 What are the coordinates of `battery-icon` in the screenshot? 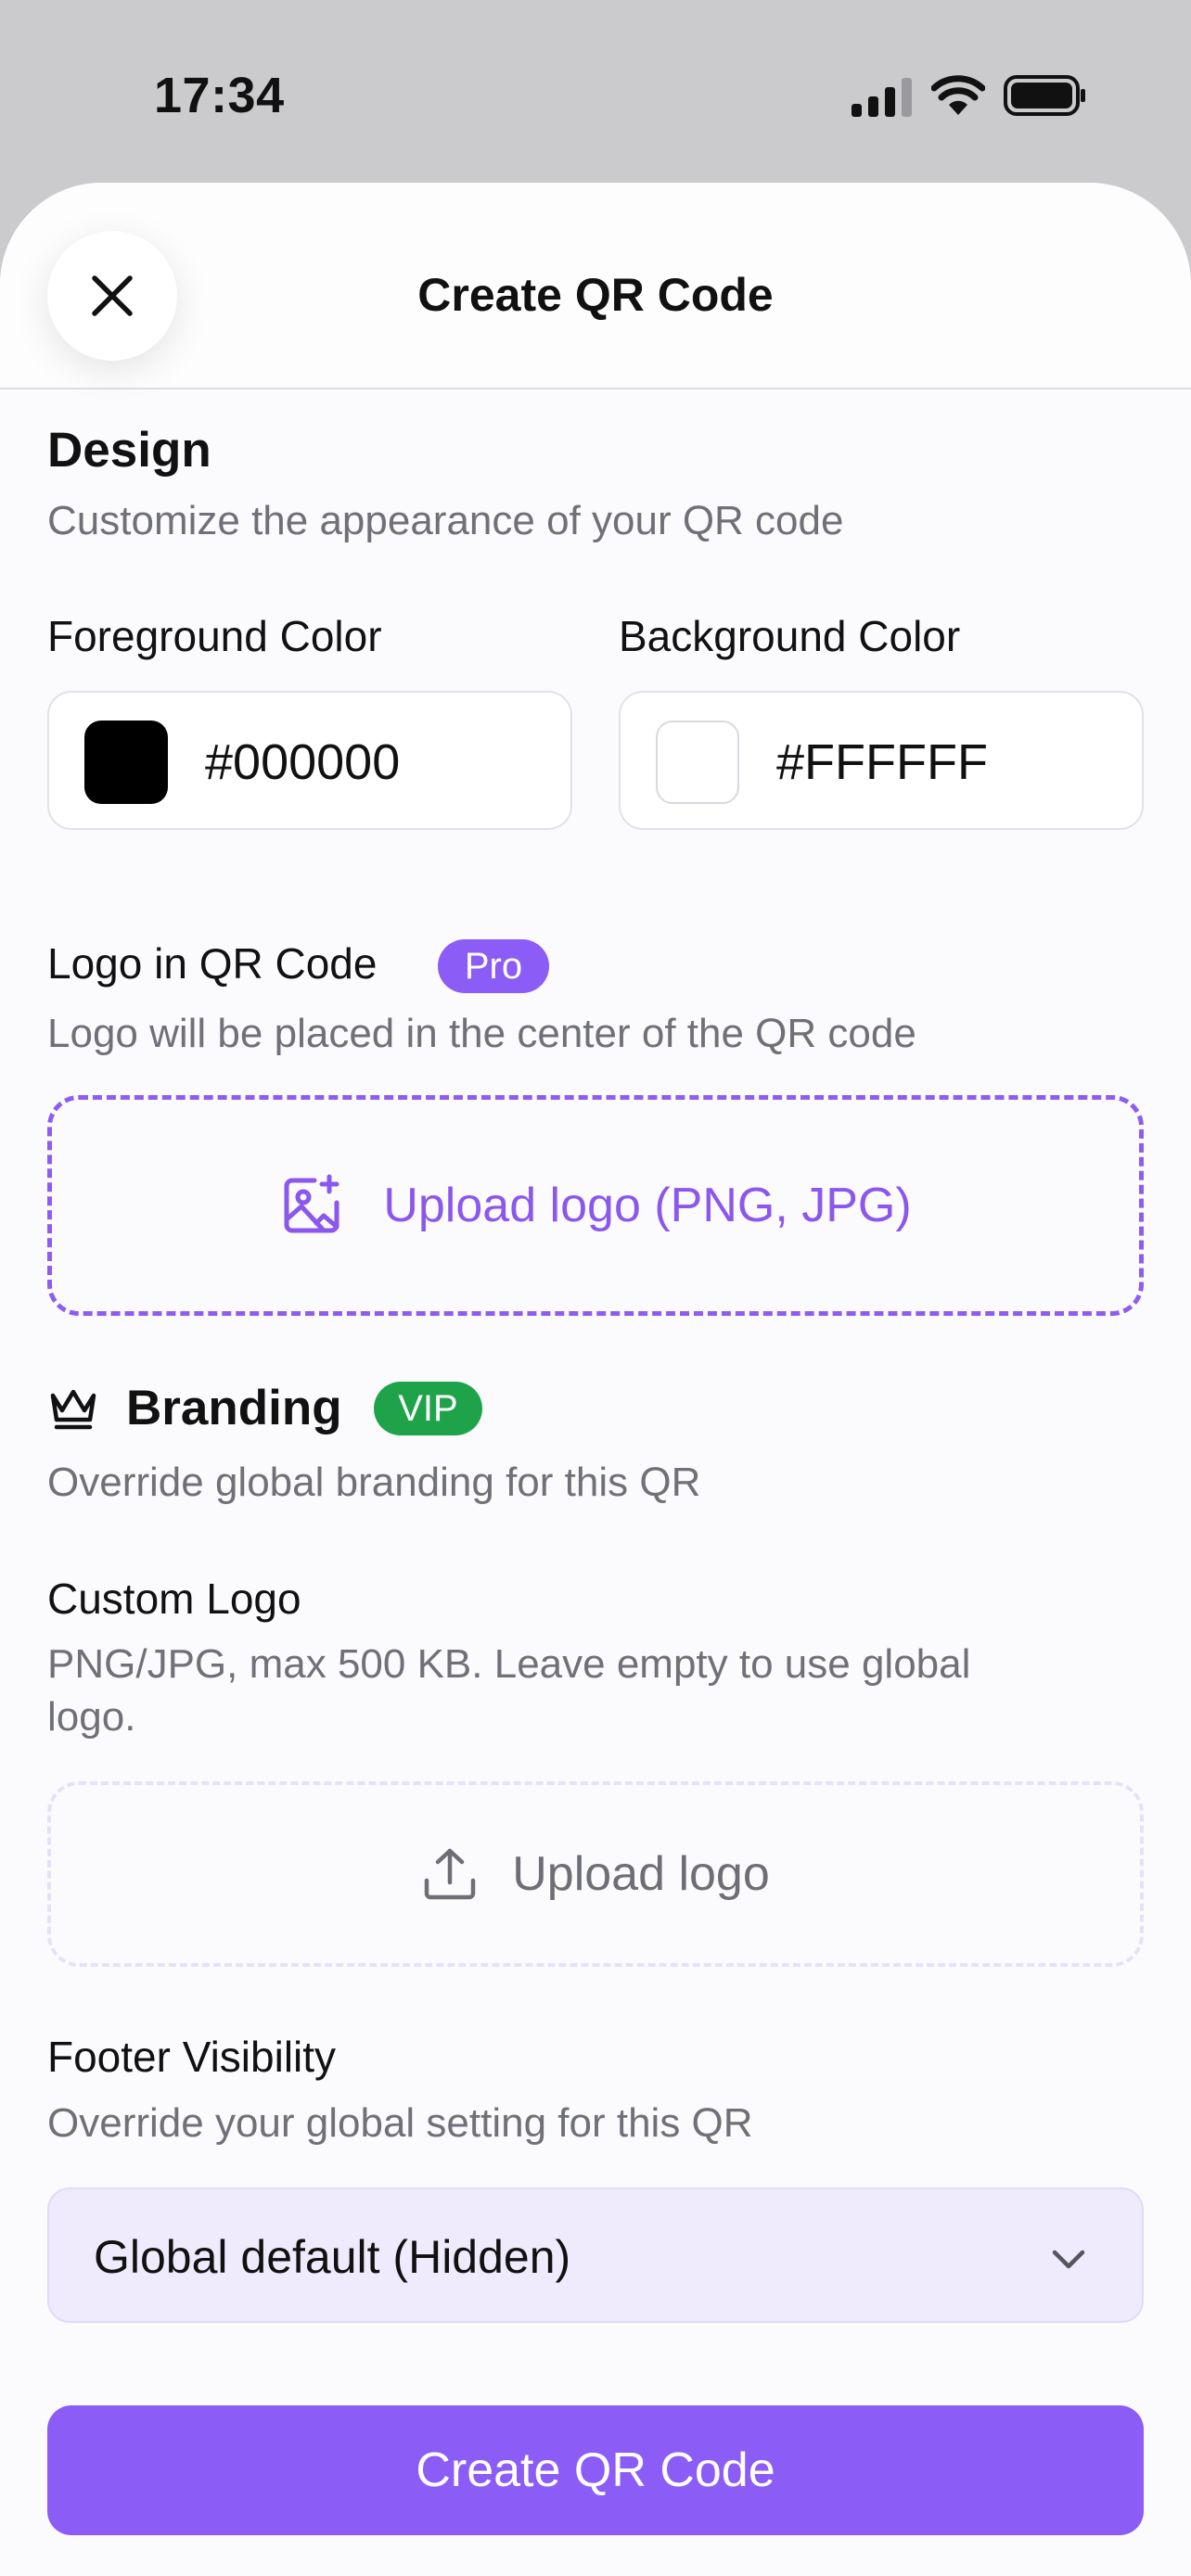 It's located at (1044, 95).